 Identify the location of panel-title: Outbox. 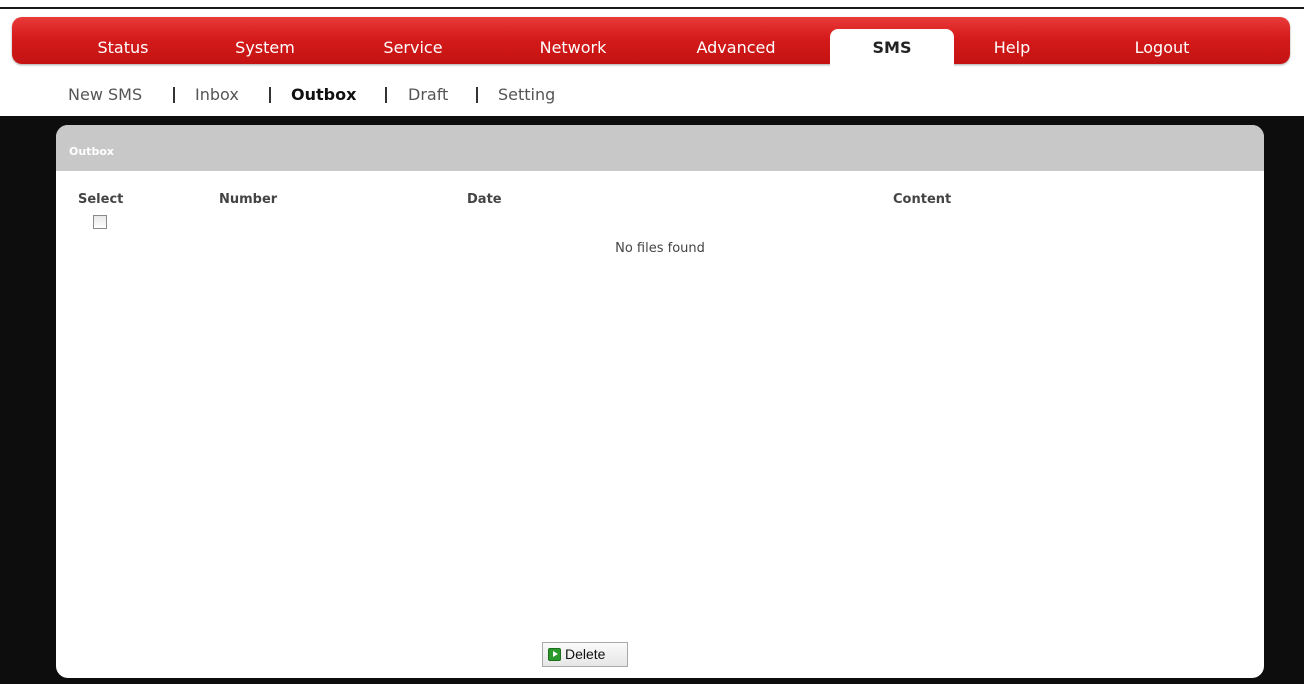
(91, 151).